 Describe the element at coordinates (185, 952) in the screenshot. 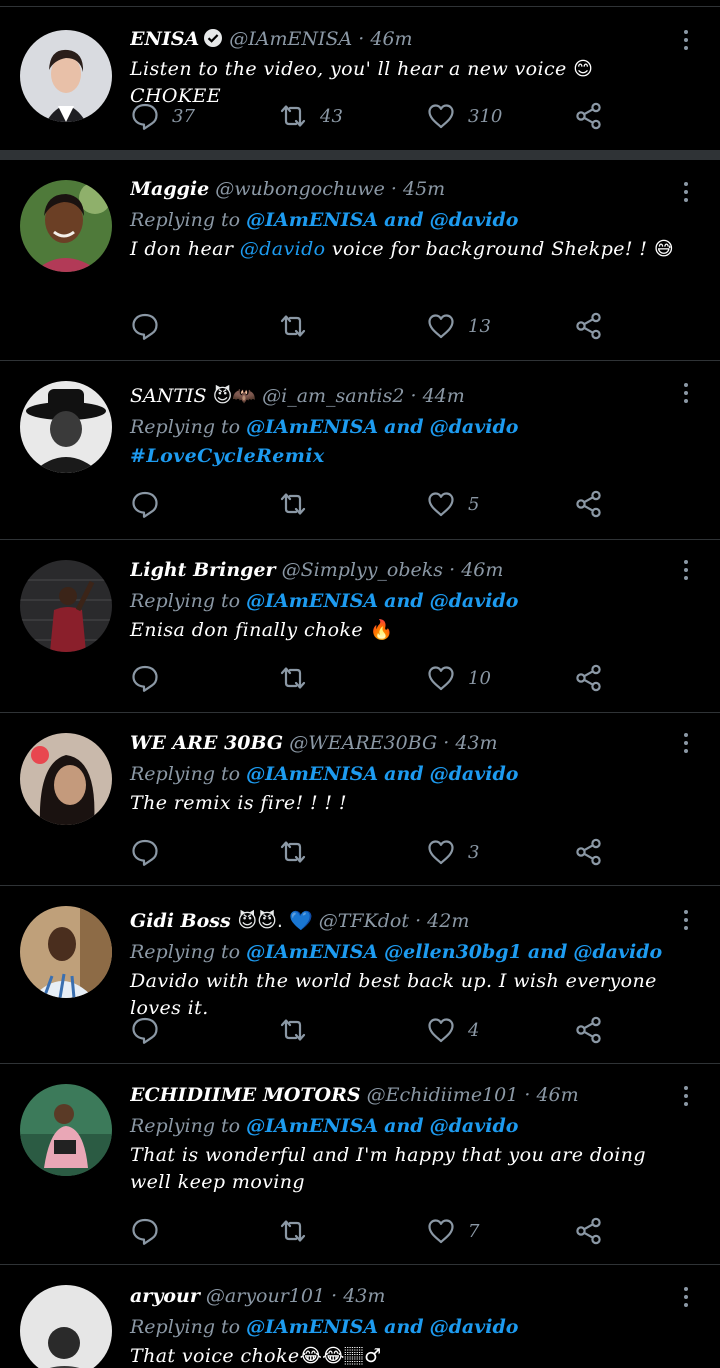

I see `replying-to-label: Replying to` at that location.